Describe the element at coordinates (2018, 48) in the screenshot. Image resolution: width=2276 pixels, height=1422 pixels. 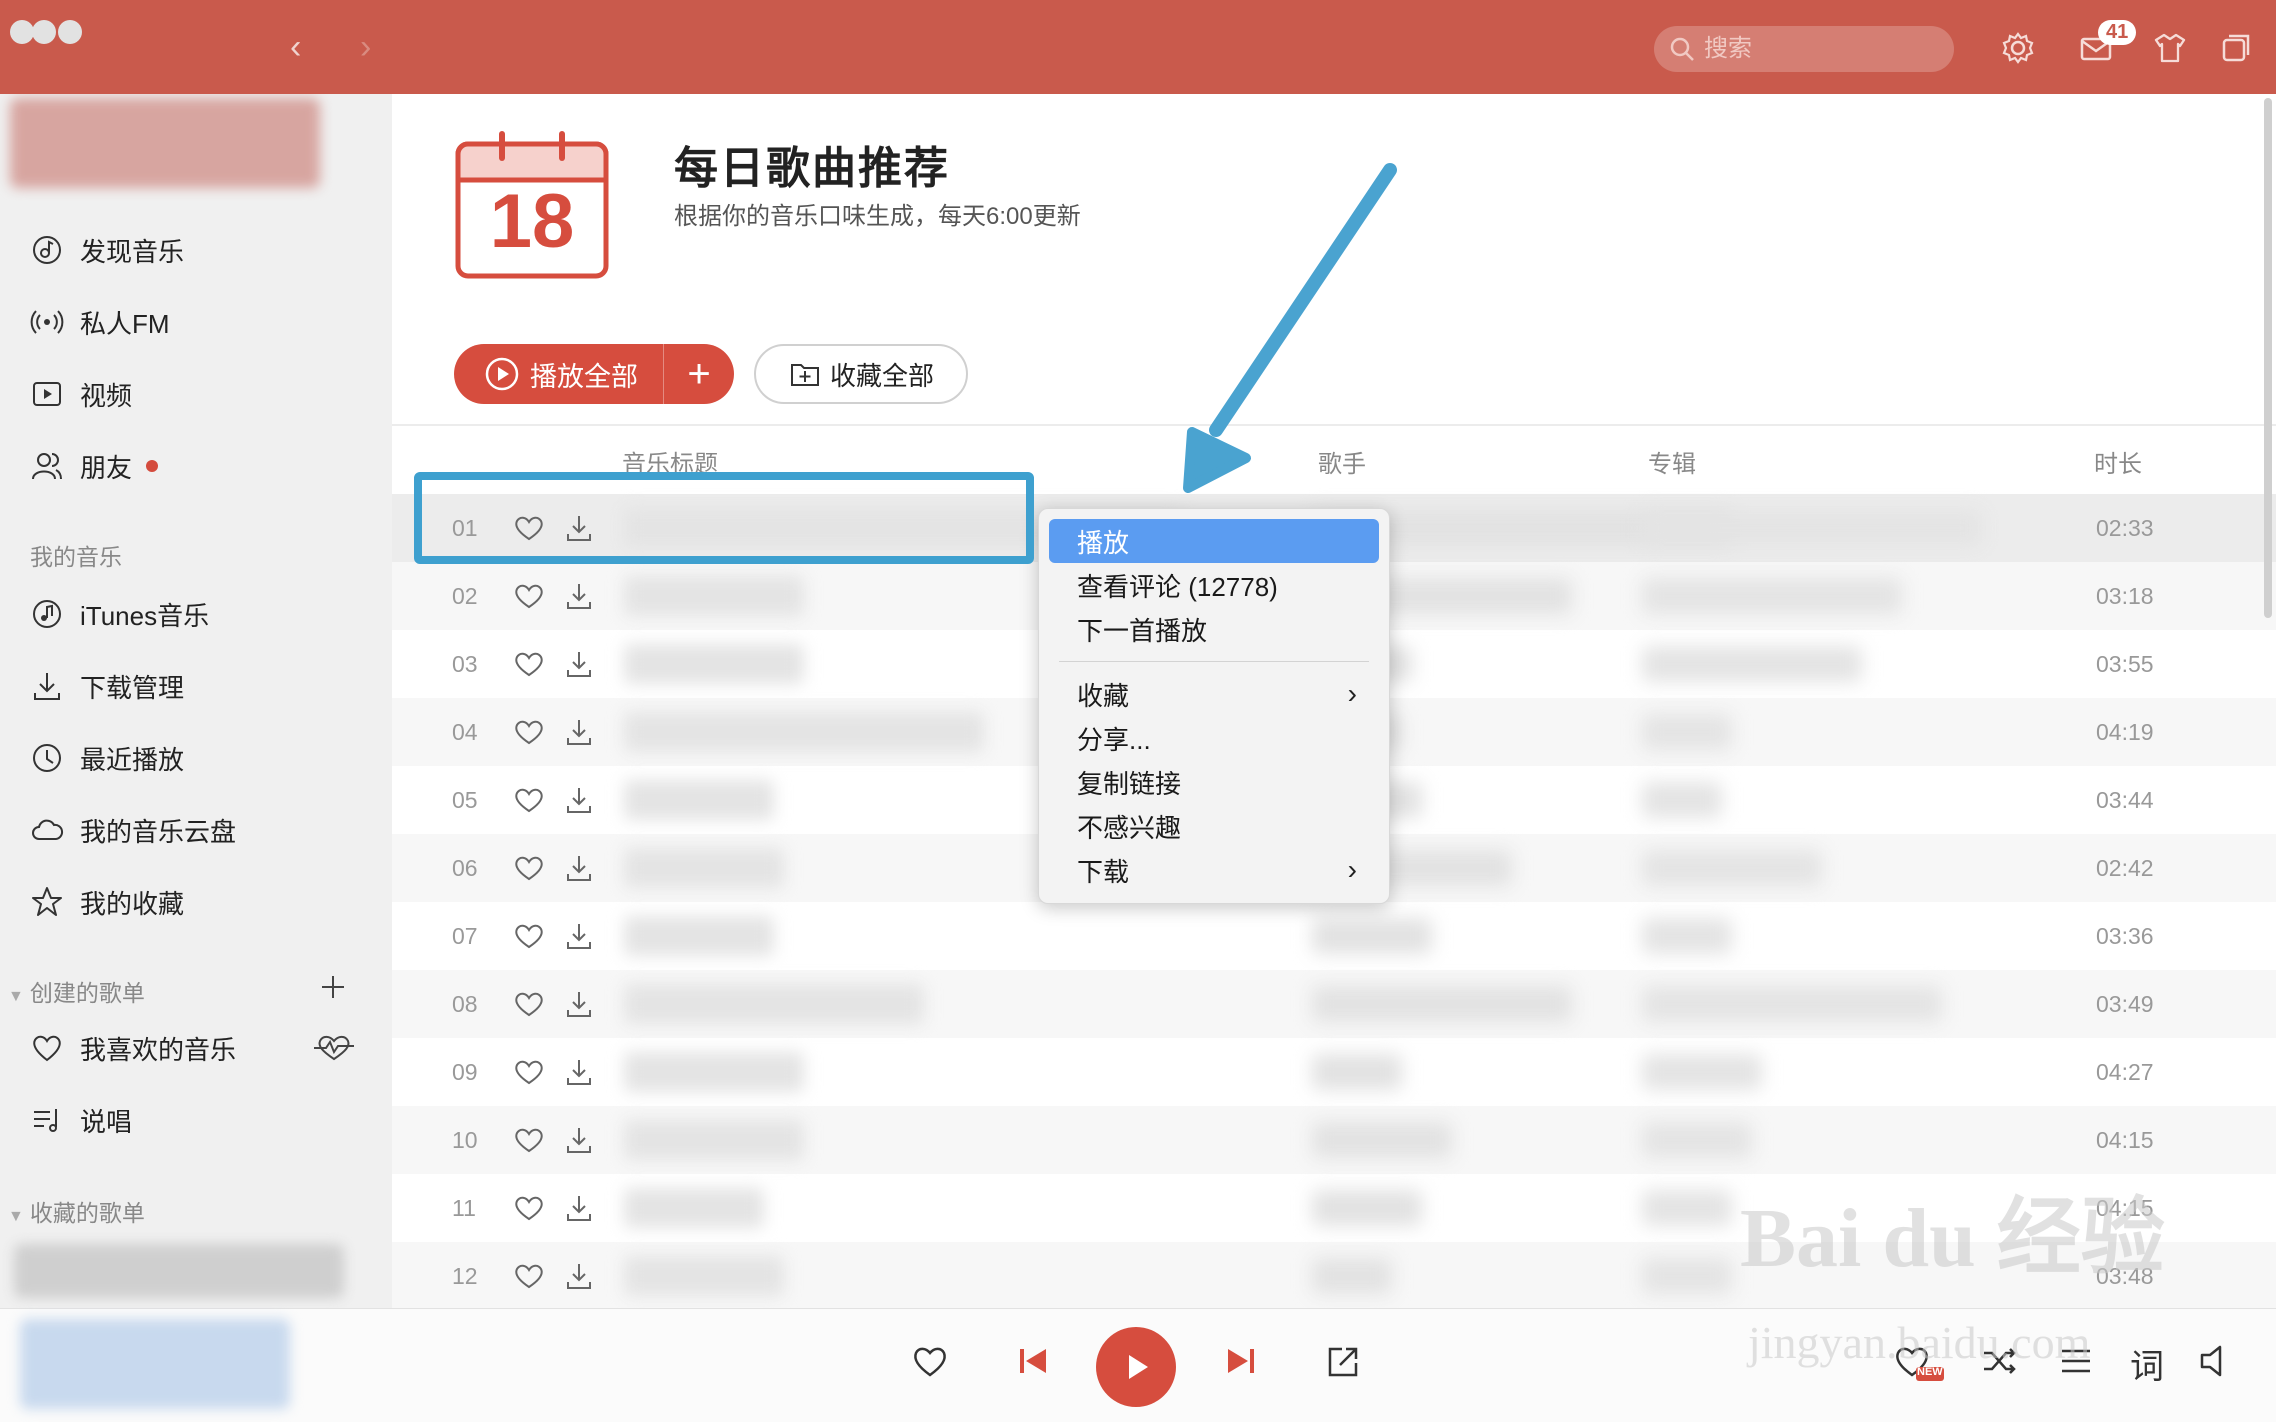
I see `gear-icon` at that location.